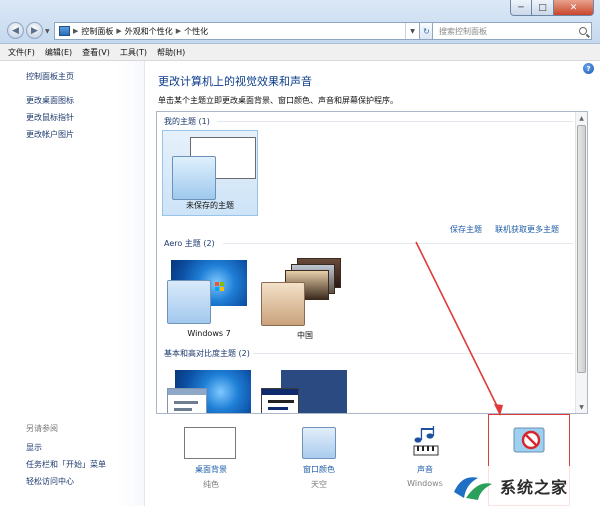 The width and height of the screenshot is (600, 506). Describe the element at coordinates (534, 487) in the screenshot. I see `watermark-text: 系统之家` at that location.